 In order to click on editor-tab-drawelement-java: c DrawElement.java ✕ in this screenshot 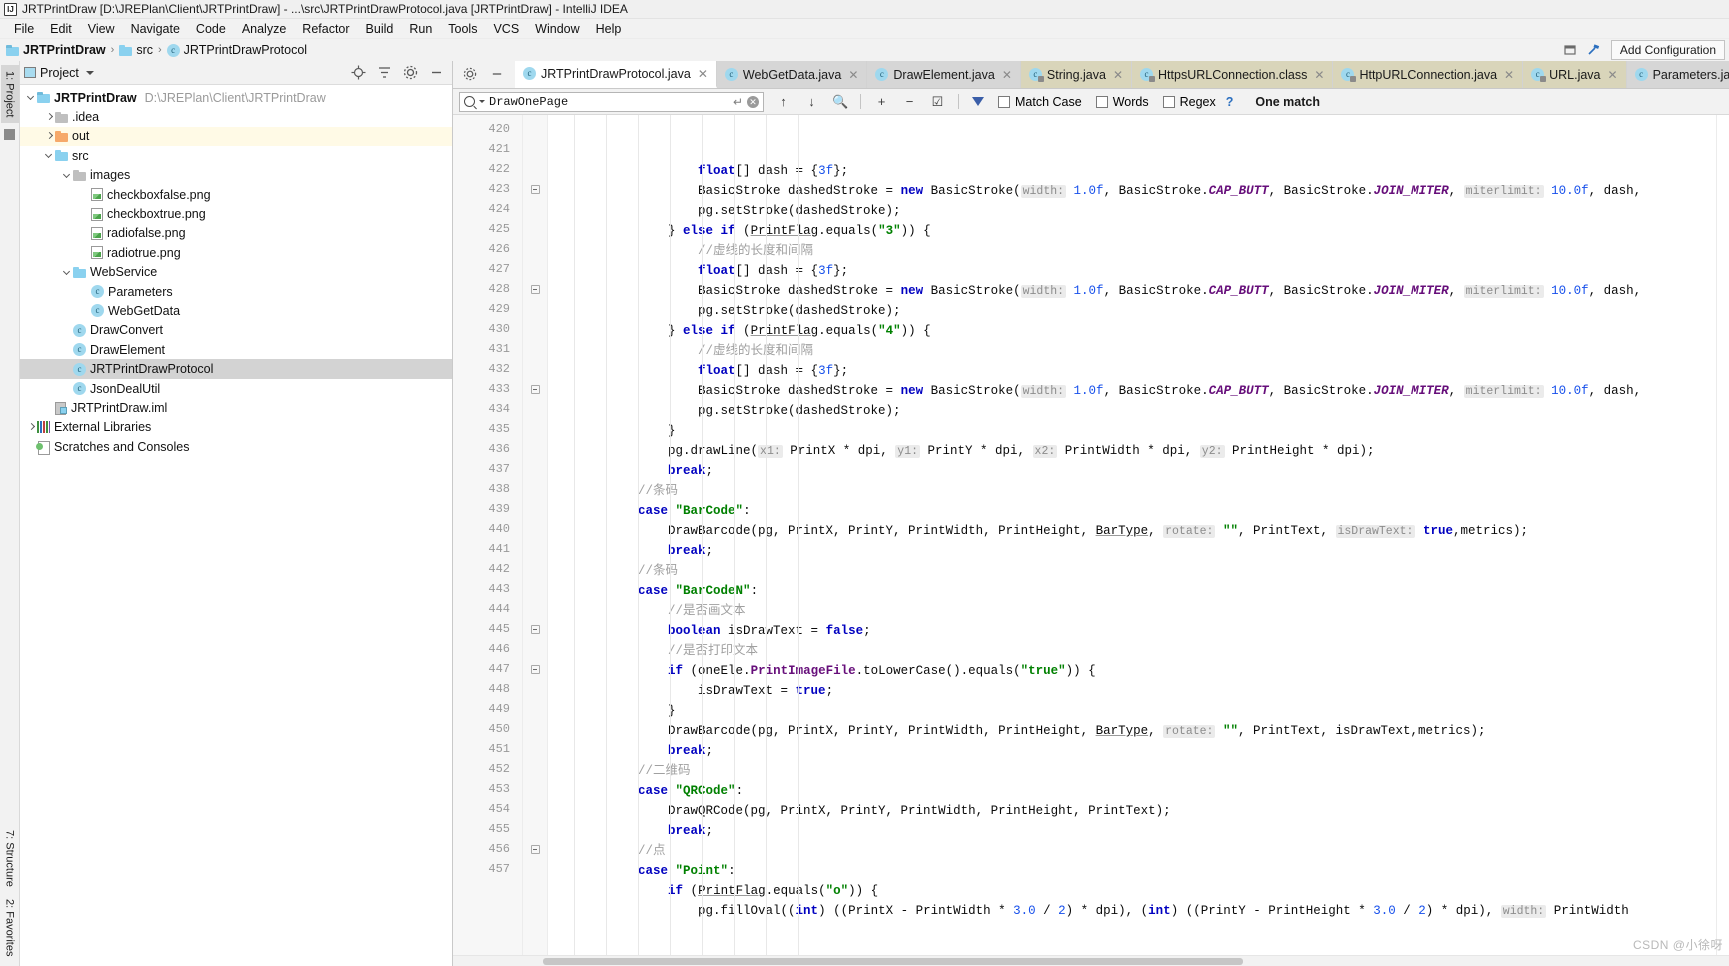, I will do `click(944, 74)`.